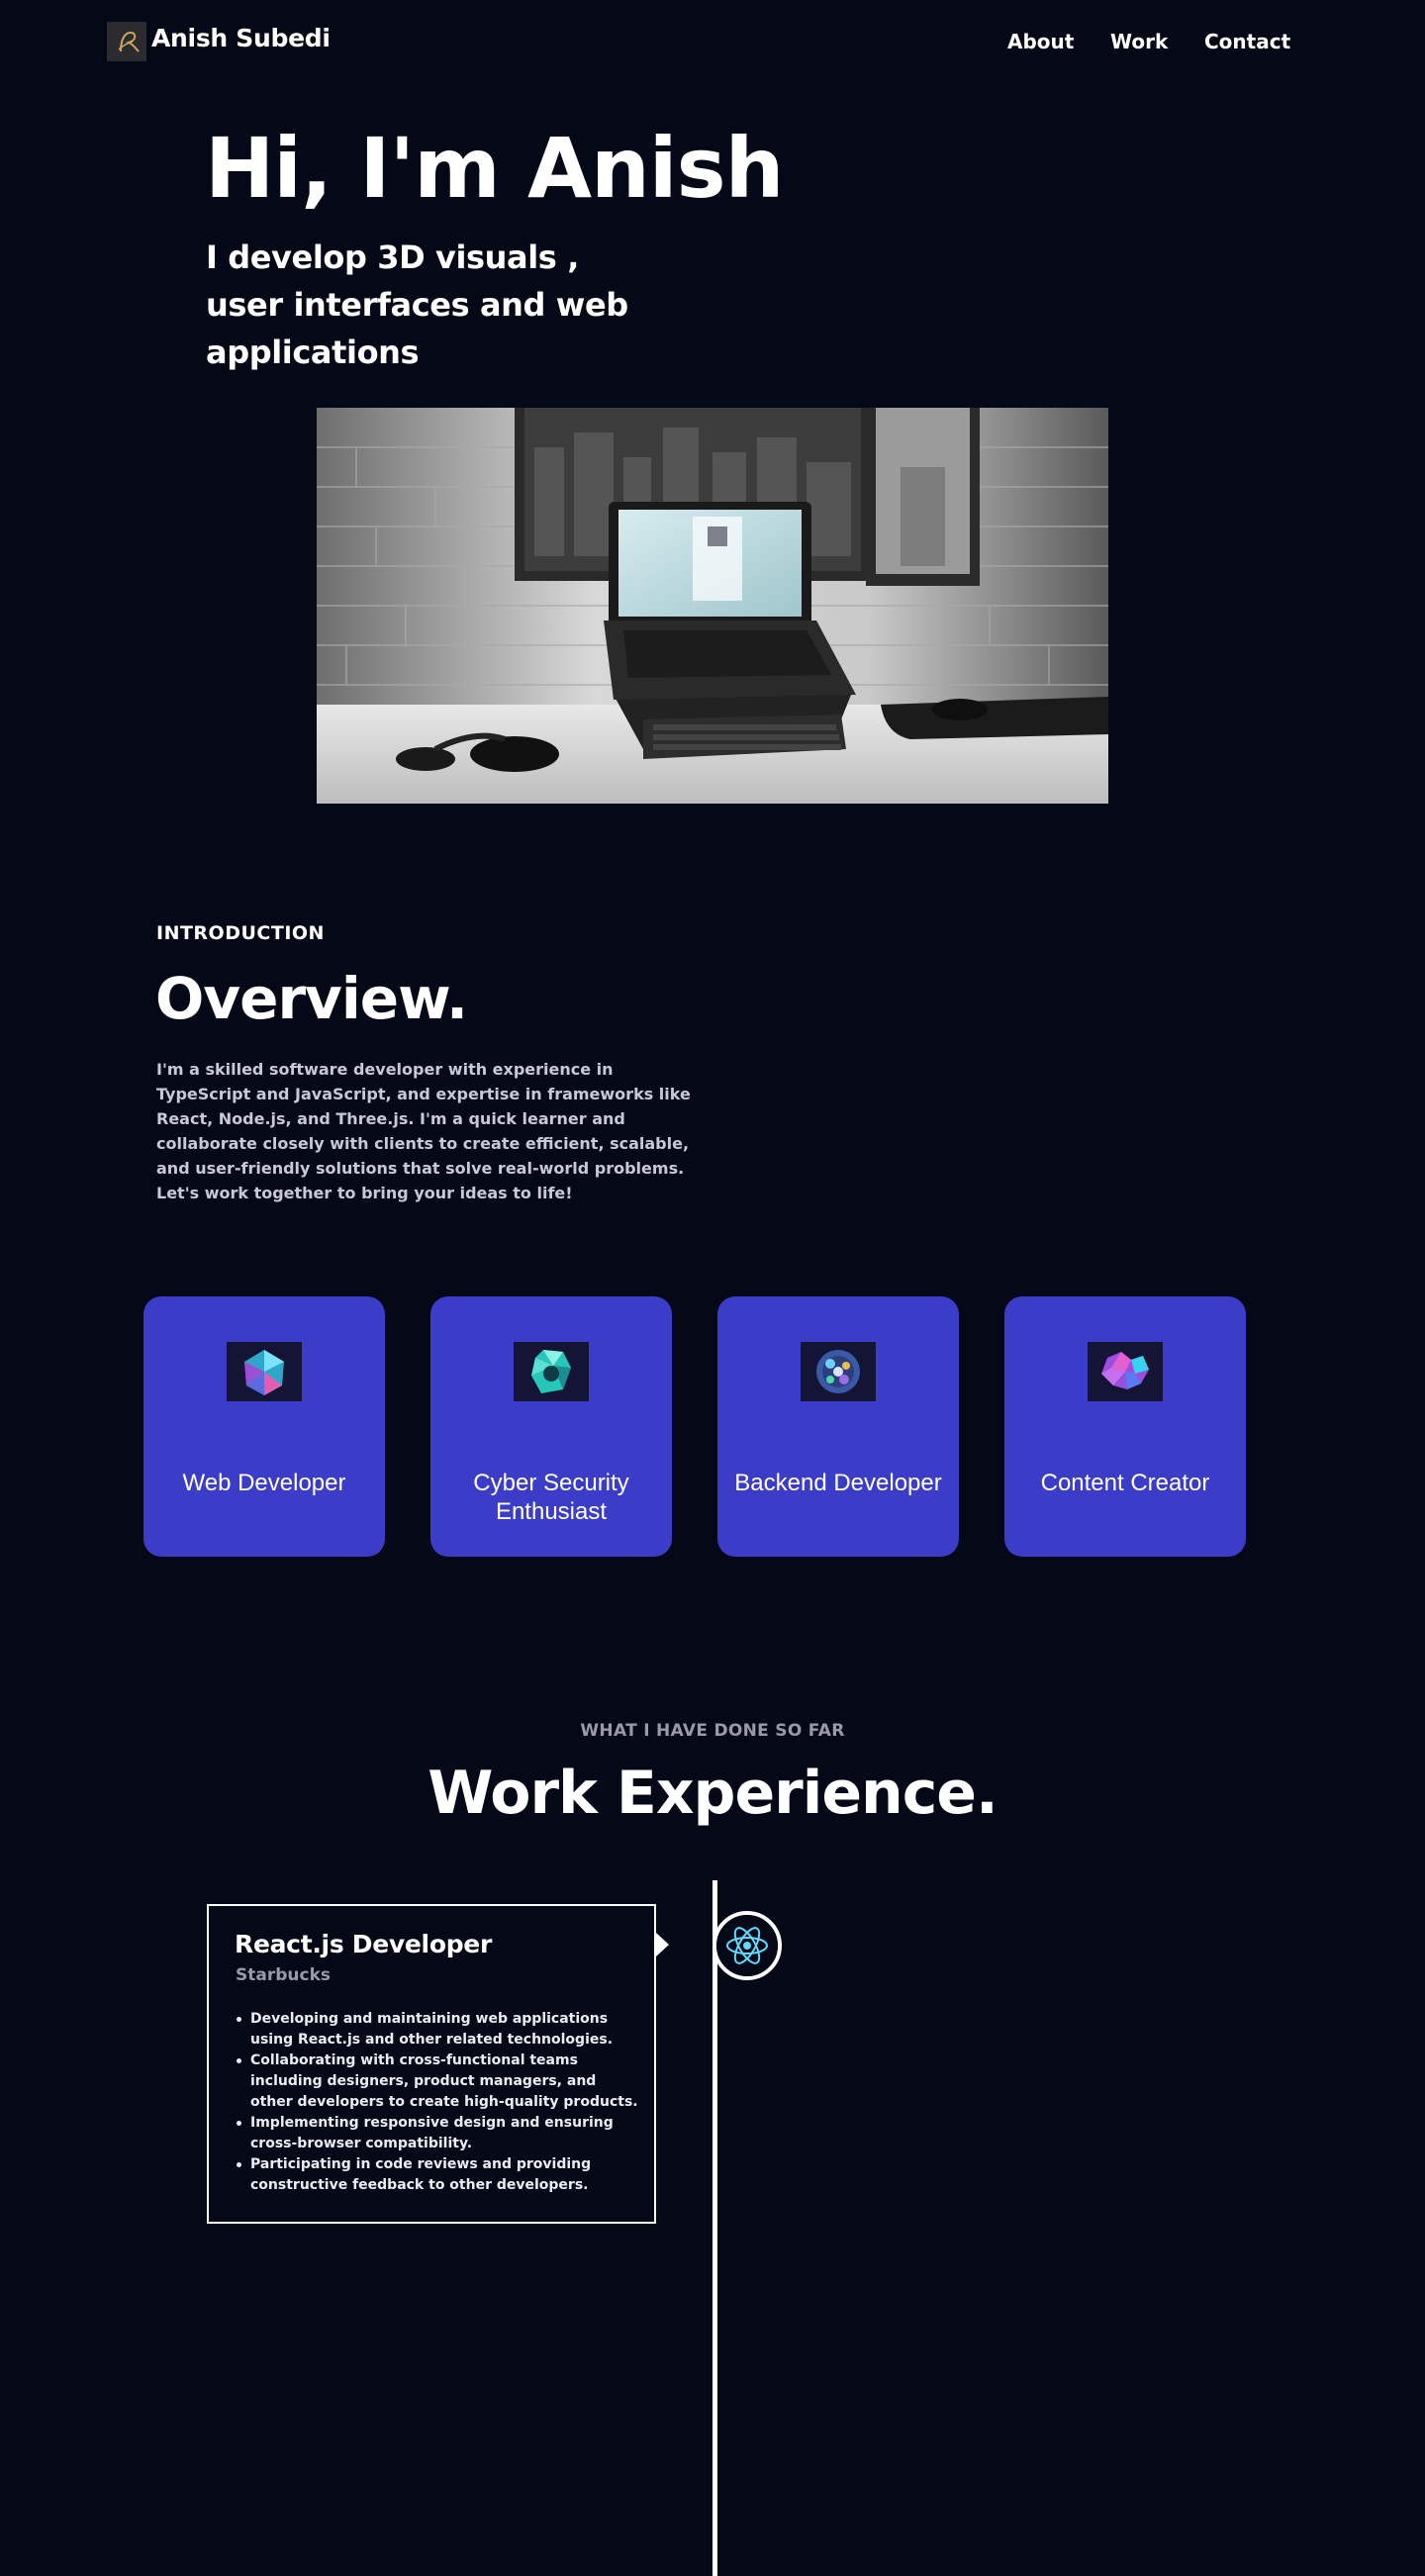 The width and height of the screenshot is (1425, 2576). Describe the element at coordinates (747, 1945) in the screenshot. I see `react-icon` at that location.